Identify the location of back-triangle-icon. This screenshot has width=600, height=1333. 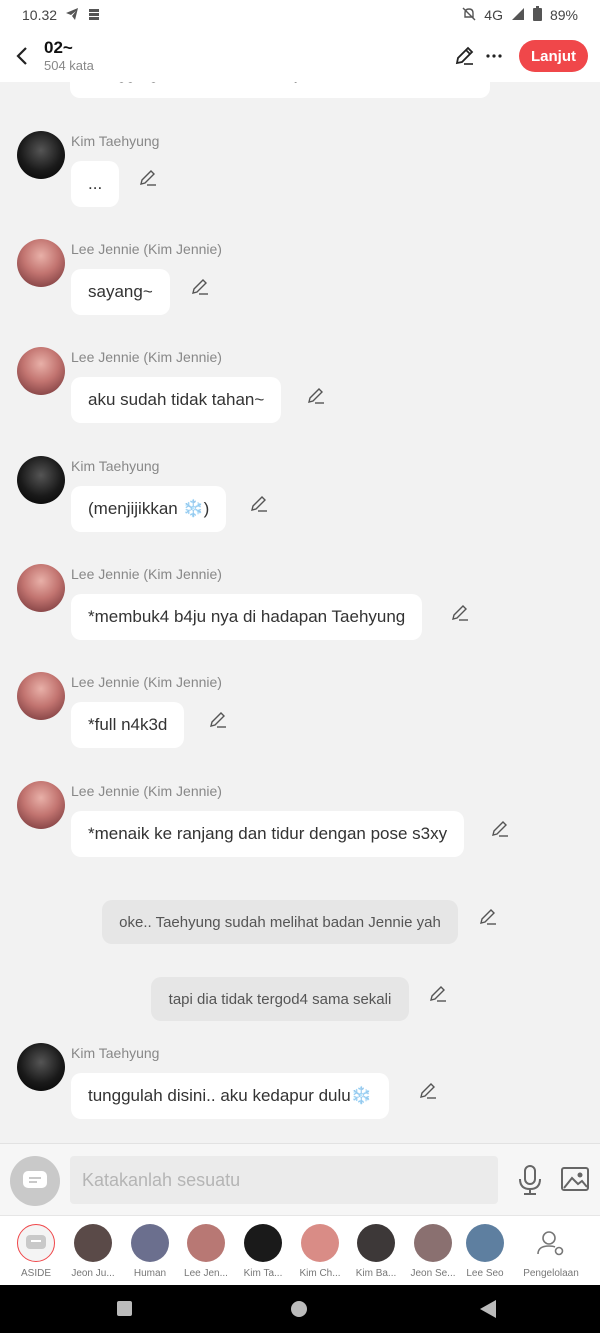
(488, 1309).